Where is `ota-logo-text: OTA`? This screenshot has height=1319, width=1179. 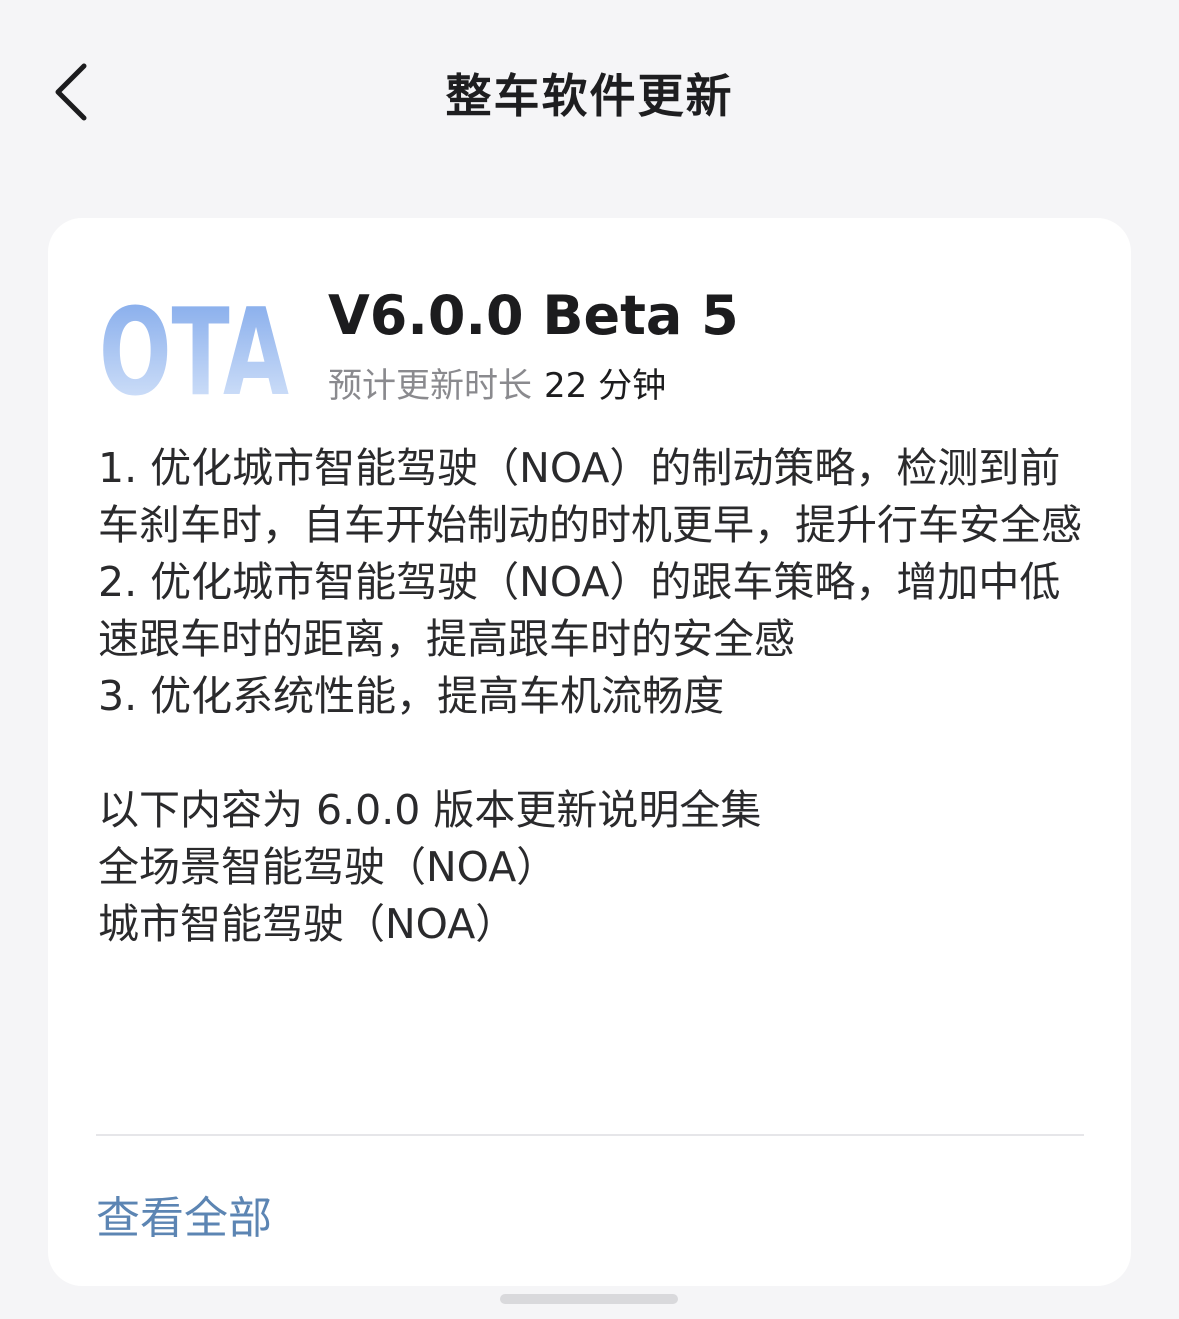 ota-logo-text: OTA is located at coordinates (194, 346).